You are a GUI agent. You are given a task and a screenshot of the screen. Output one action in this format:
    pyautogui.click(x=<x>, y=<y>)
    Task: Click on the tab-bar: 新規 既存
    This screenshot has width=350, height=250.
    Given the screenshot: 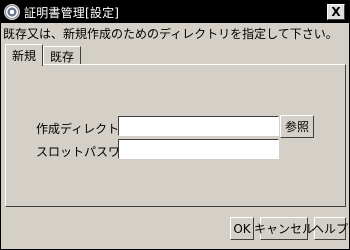 What is the action you would take?
    pyautogui.click(x=43, y=55)
    